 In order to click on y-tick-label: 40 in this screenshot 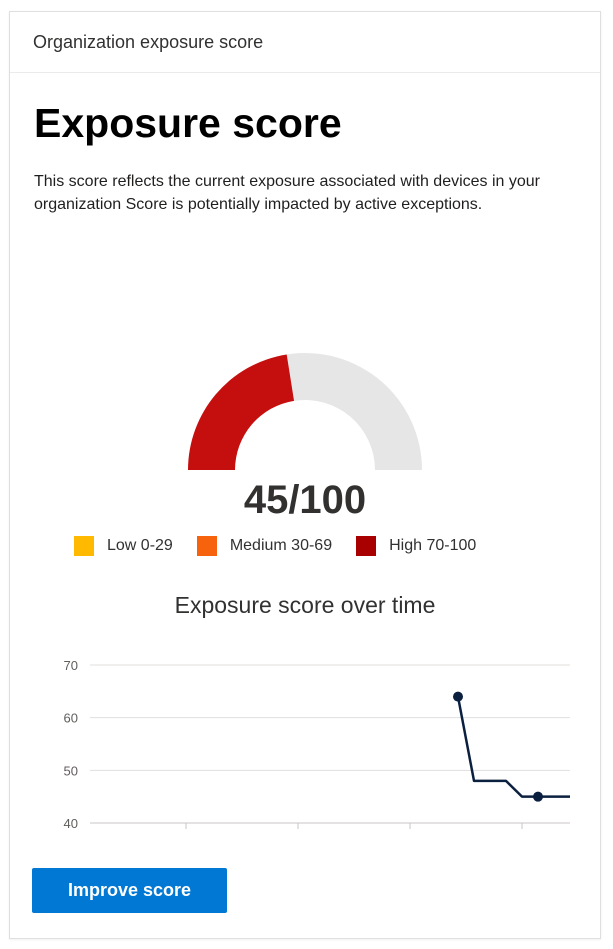, I will do `click(71, 823)`.